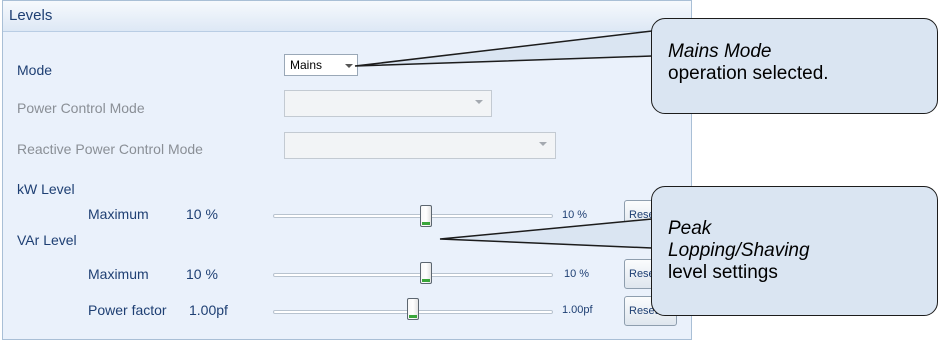  What do you see at coordinates (720, 51) in the screenshot?
I see `mains-callout-line1: Mains Mode` at bounding box center [720, 51].